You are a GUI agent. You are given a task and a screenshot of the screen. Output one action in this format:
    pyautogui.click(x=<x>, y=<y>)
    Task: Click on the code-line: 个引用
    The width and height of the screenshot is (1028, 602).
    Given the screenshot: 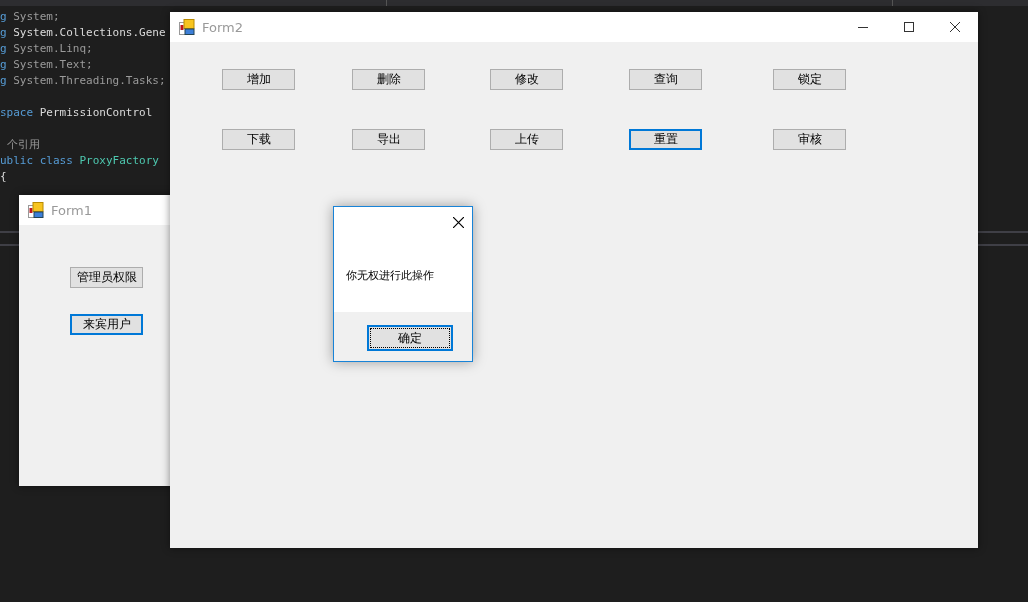 What is the action you would take?
    pyautogui.click(x=22, y=145)
    